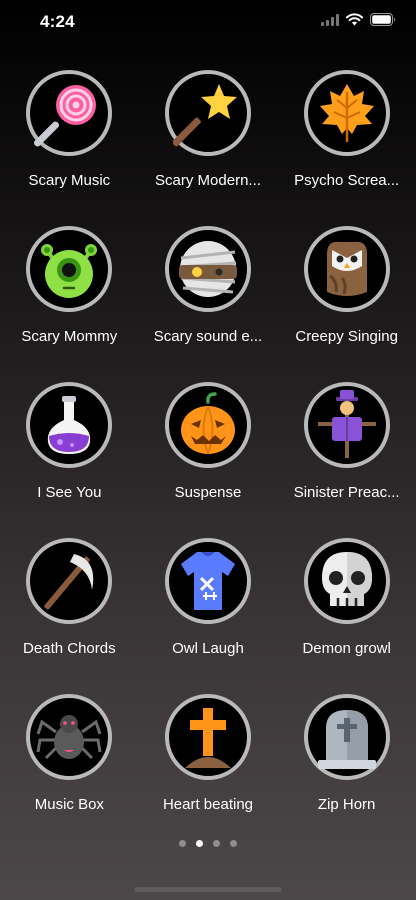  I want to click on cellular-signal-icon, so click(330, 19).